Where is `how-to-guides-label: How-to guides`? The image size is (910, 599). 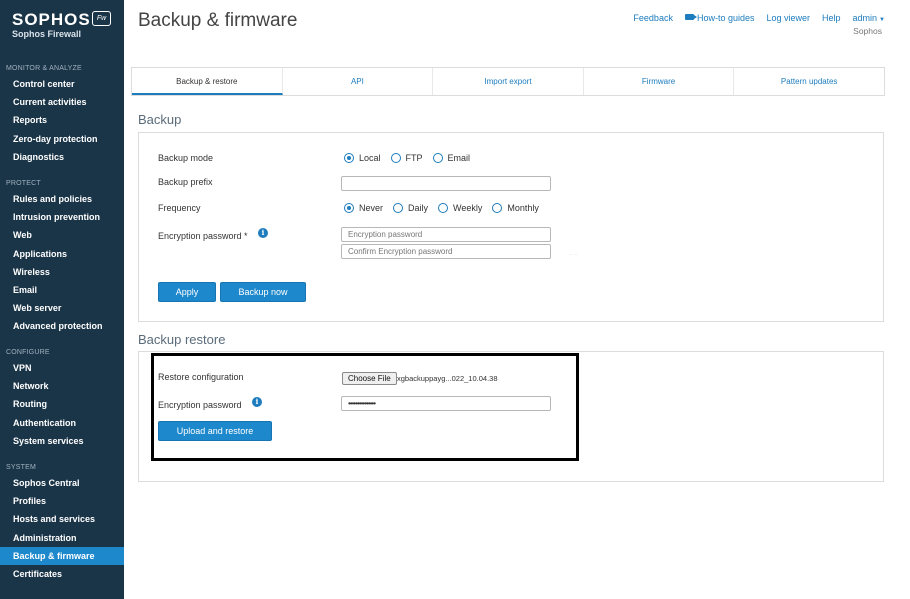 how-to-guides-label: How-to guides is located at coordinates (725, 18).